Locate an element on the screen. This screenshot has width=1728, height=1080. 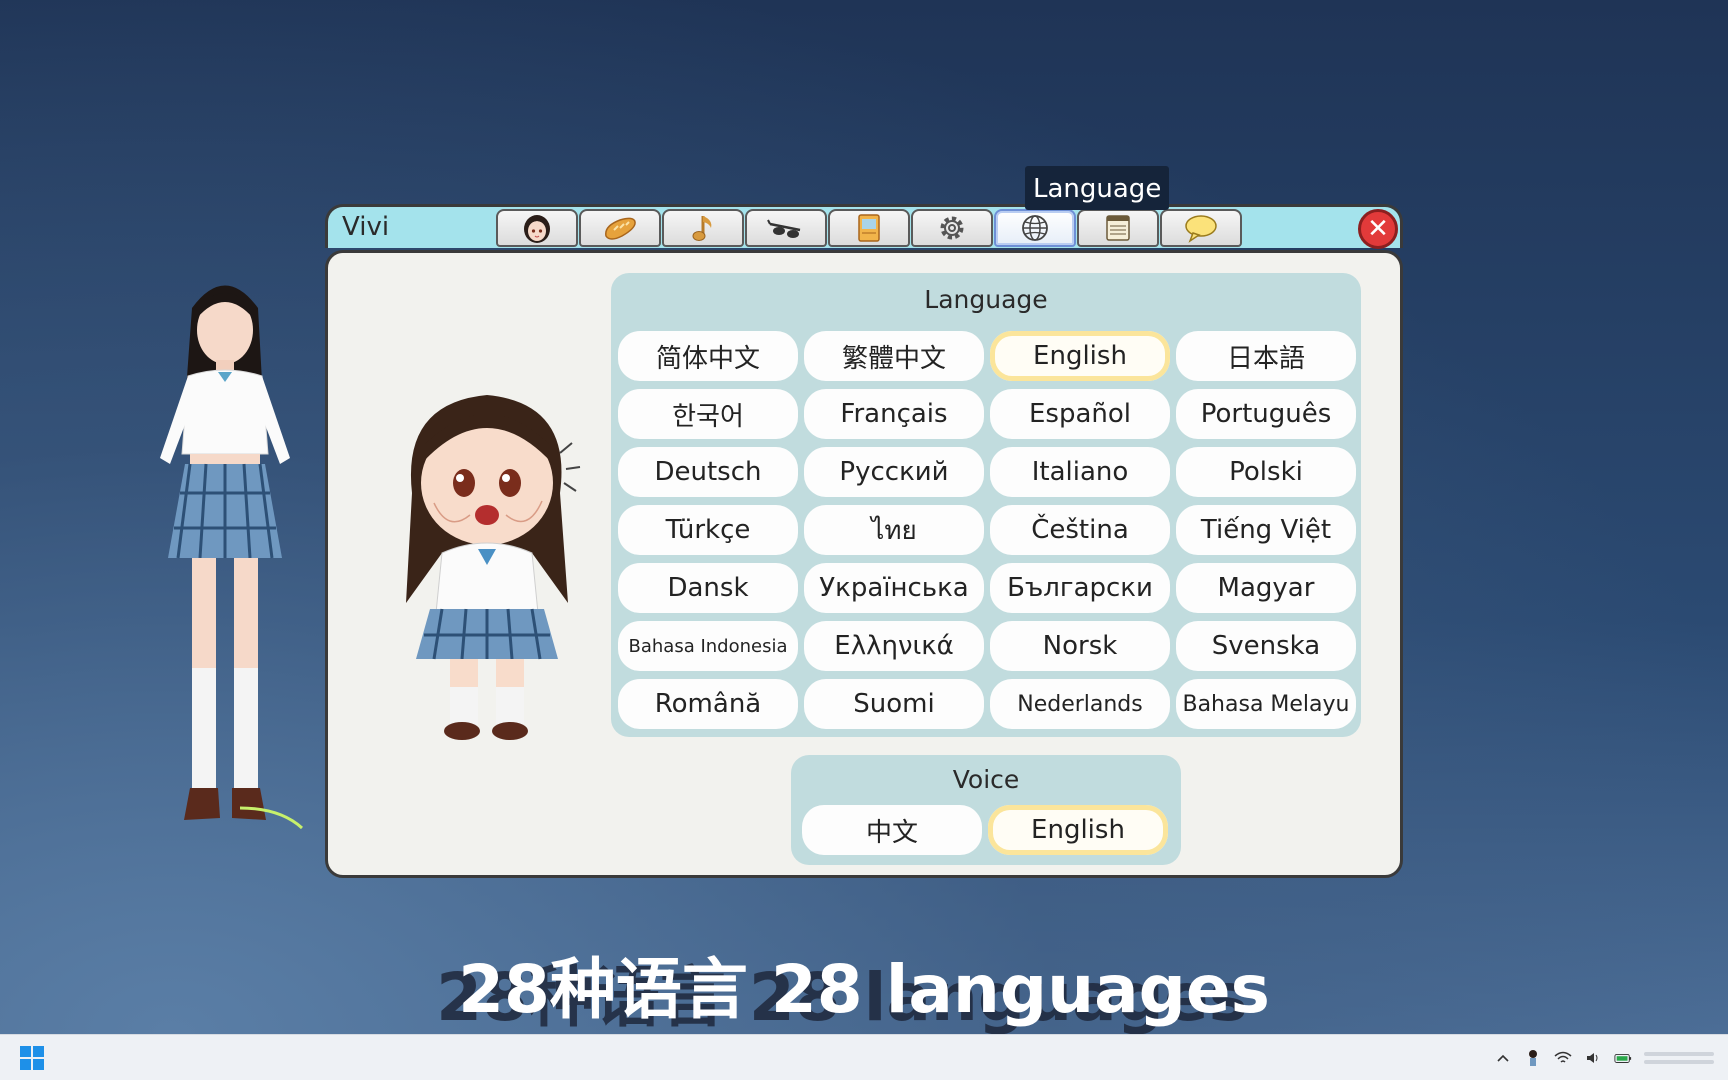
tab-book is located at coordinates (869, 228).